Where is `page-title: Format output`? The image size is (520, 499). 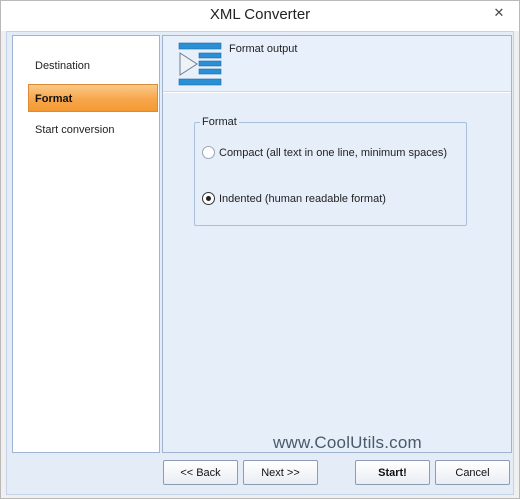
page-title: Format output is located at coordinates (263, 49).